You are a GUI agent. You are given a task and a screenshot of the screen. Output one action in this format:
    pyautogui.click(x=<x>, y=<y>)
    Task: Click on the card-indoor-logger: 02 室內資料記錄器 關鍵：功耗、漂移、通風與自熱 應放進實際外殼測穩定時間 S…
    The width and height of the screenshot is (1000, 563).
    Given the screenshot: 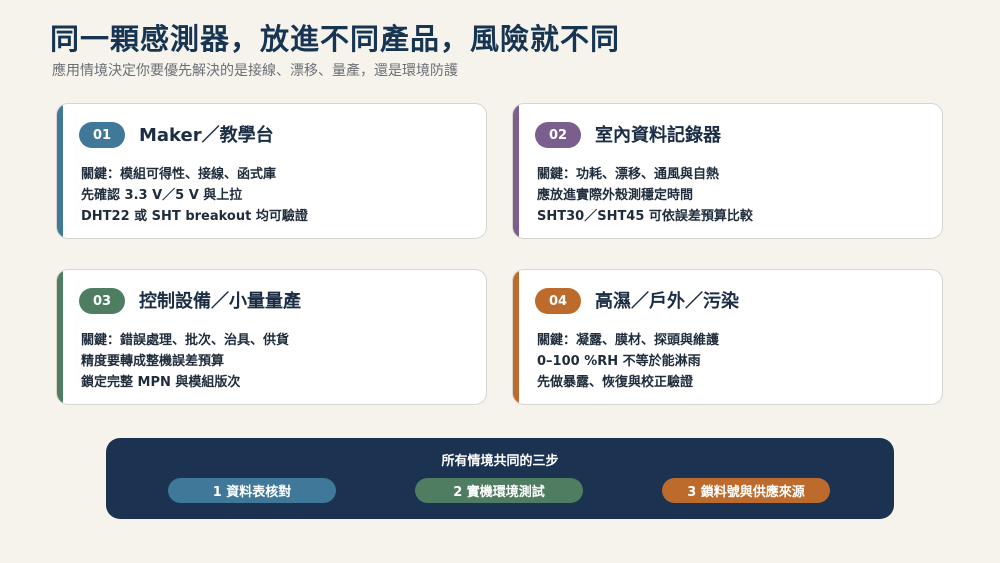 What is the action you would take?
    pyautogui.click(x=727, y=171)
    